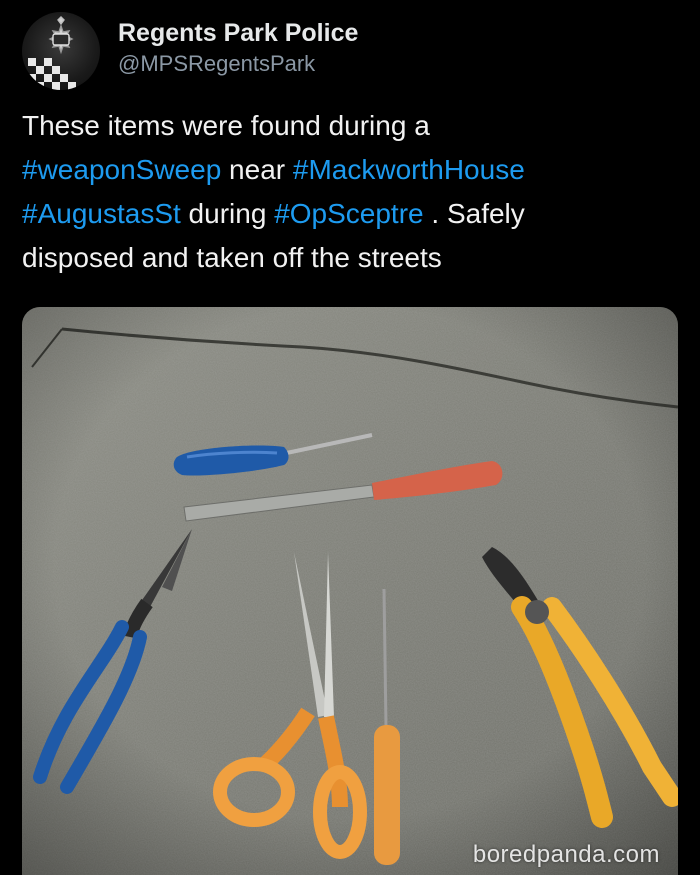  I want to click on account-handle: @MPSRegentsPark, so click(238, 64).